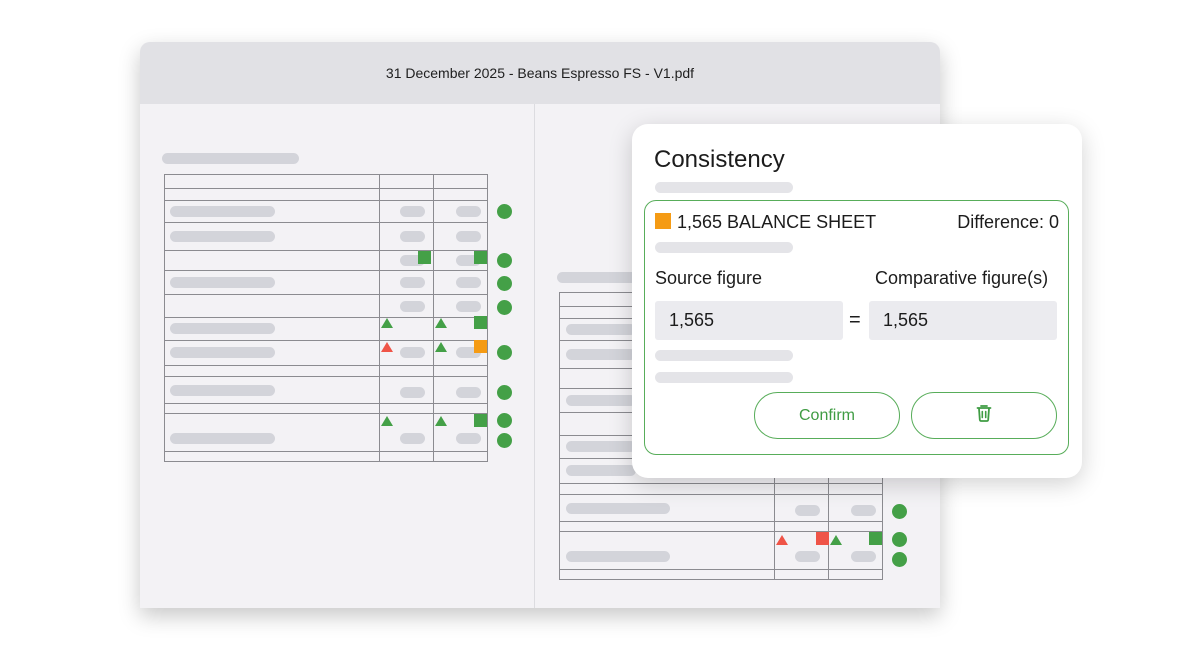 This screenshot has height=660, width=1200. I want to click on source-figure-field: 1,565, so click(749, 320).